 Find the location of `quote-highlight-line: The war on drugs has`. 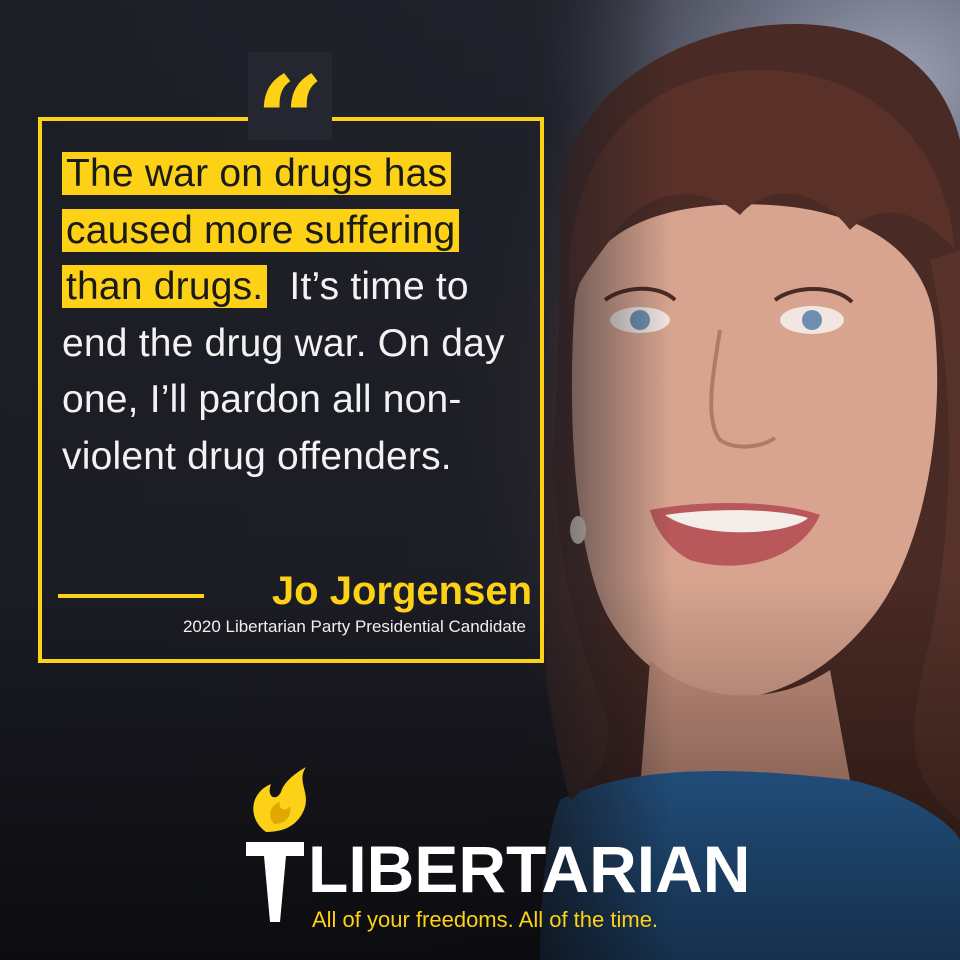

quote-highlight-line: The war on drugs has is located at coordinates (257, 173).